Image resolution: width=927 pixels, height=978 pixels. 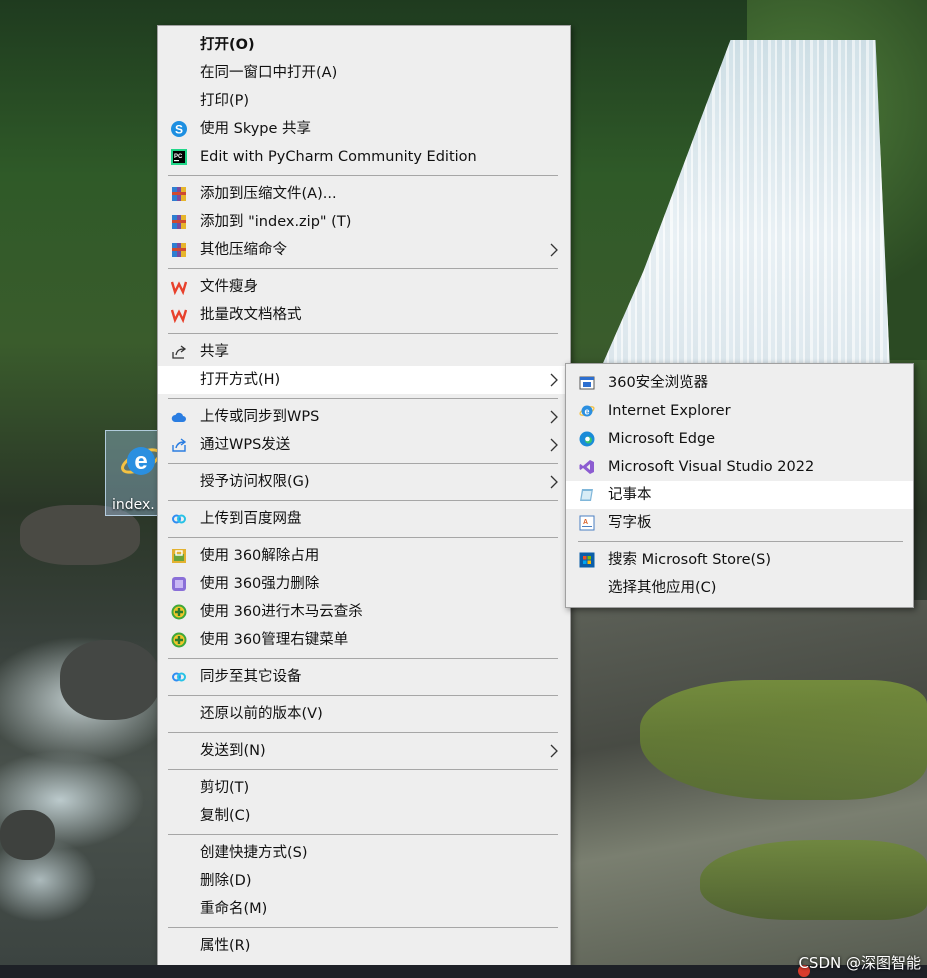 I want to click on baidu-sync-icon, so click(x=179, y=677).